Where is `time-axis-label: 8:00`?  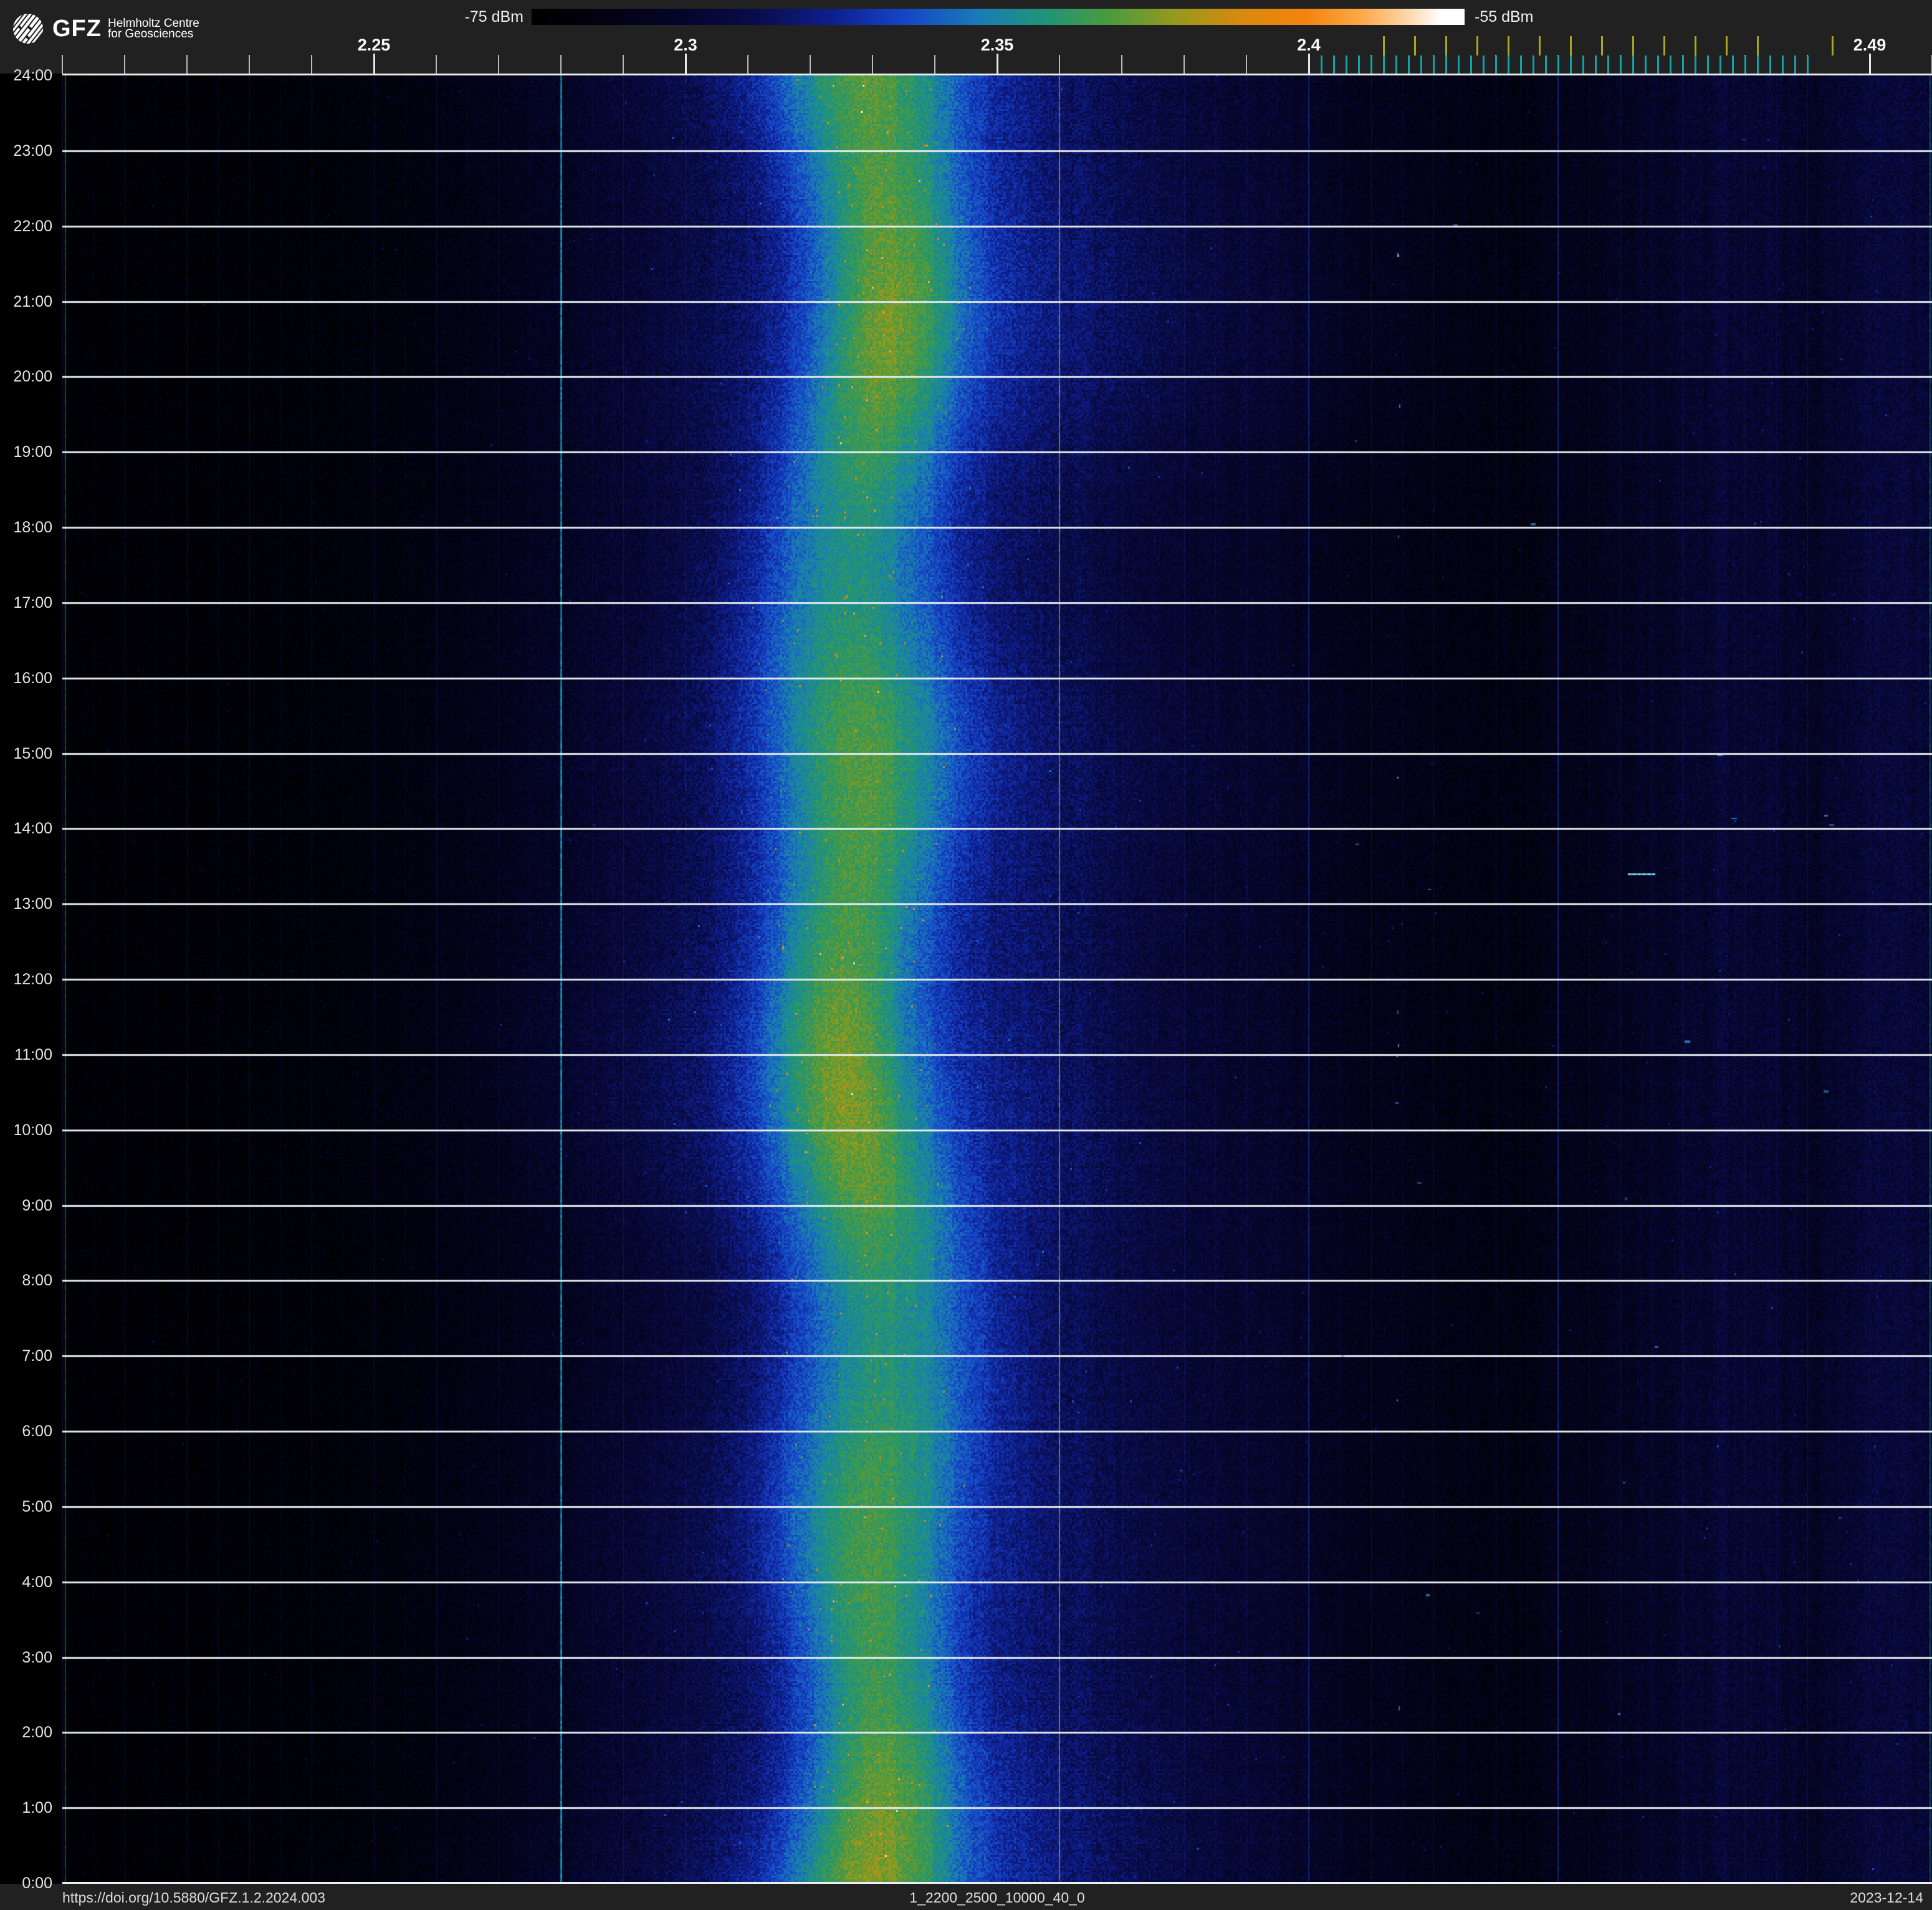
time-axis-label: 8:00 is located at coordinates (37, 1281).